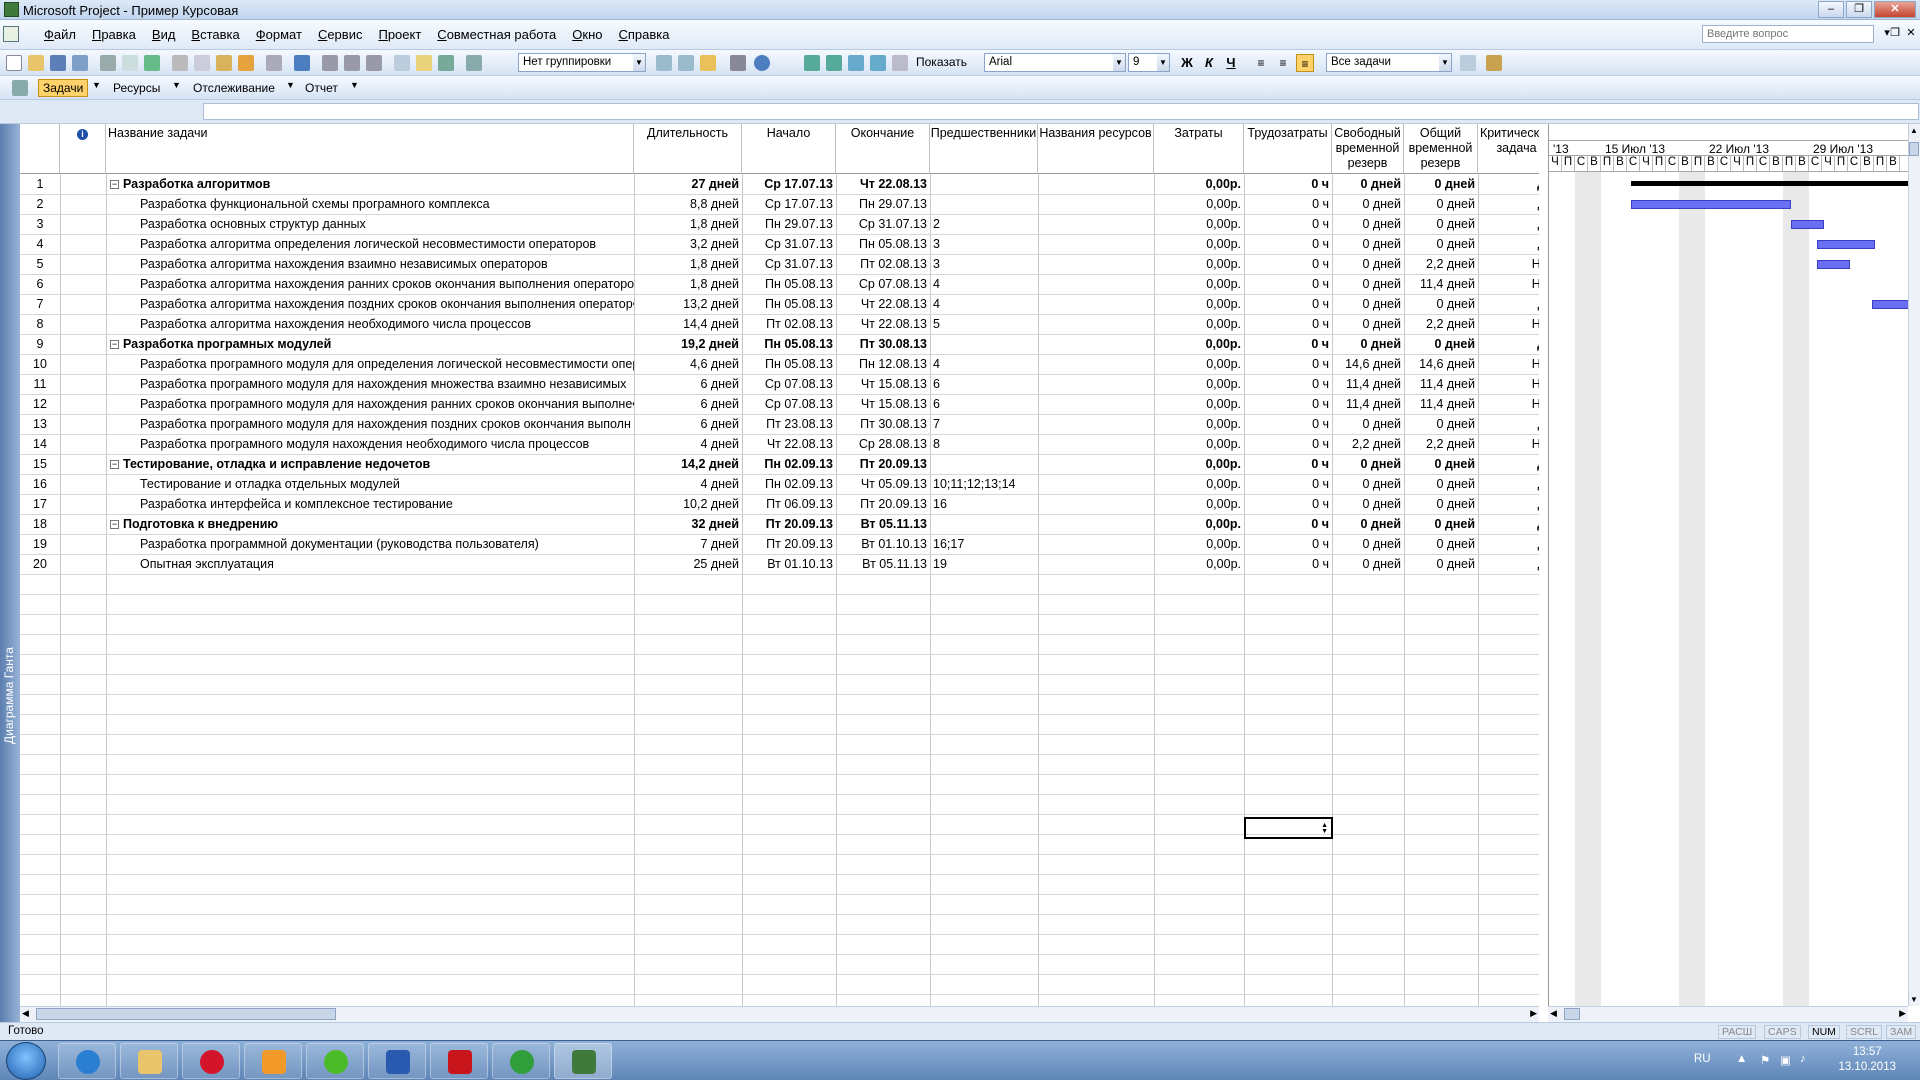 This screenshot has width=1920, height=1081. What do you see at coordinates (1803, 1059) in the screenshot?
I see `volume-icon: ♪` at bounding box center [1803, 1059].